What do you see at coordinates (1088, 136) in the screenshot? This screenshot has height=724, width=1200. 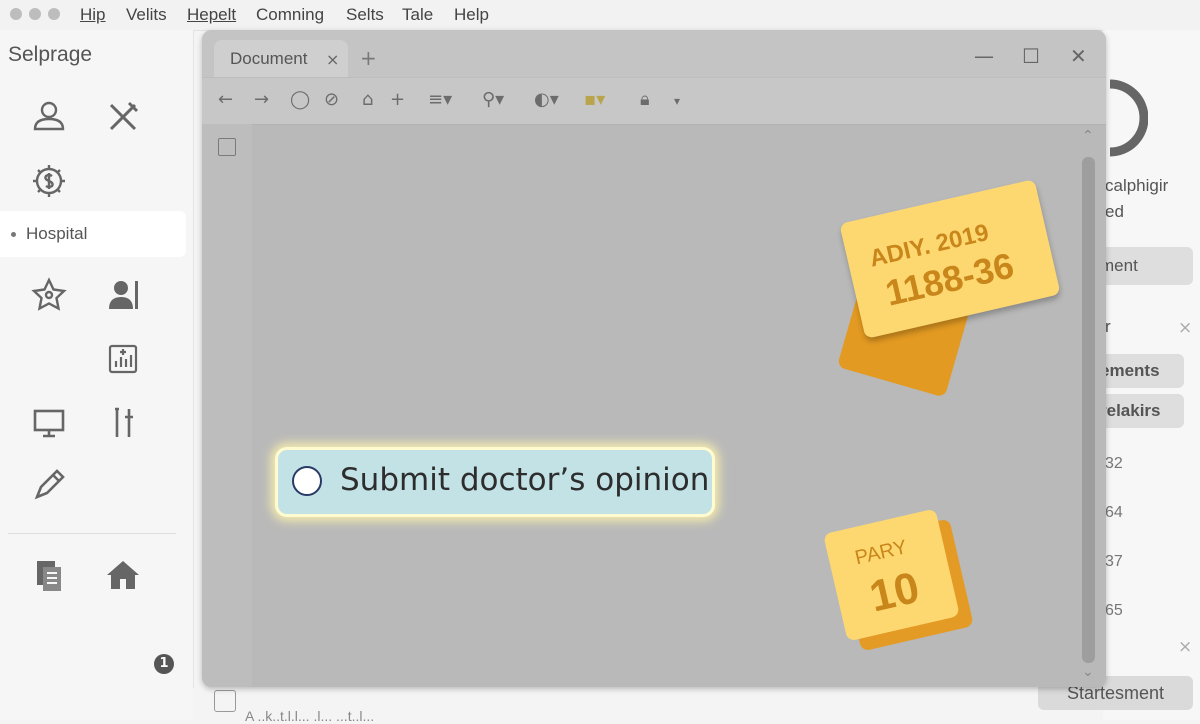 I see `scroll-up-icon: ⌃` at bounding box center [1088, 136].